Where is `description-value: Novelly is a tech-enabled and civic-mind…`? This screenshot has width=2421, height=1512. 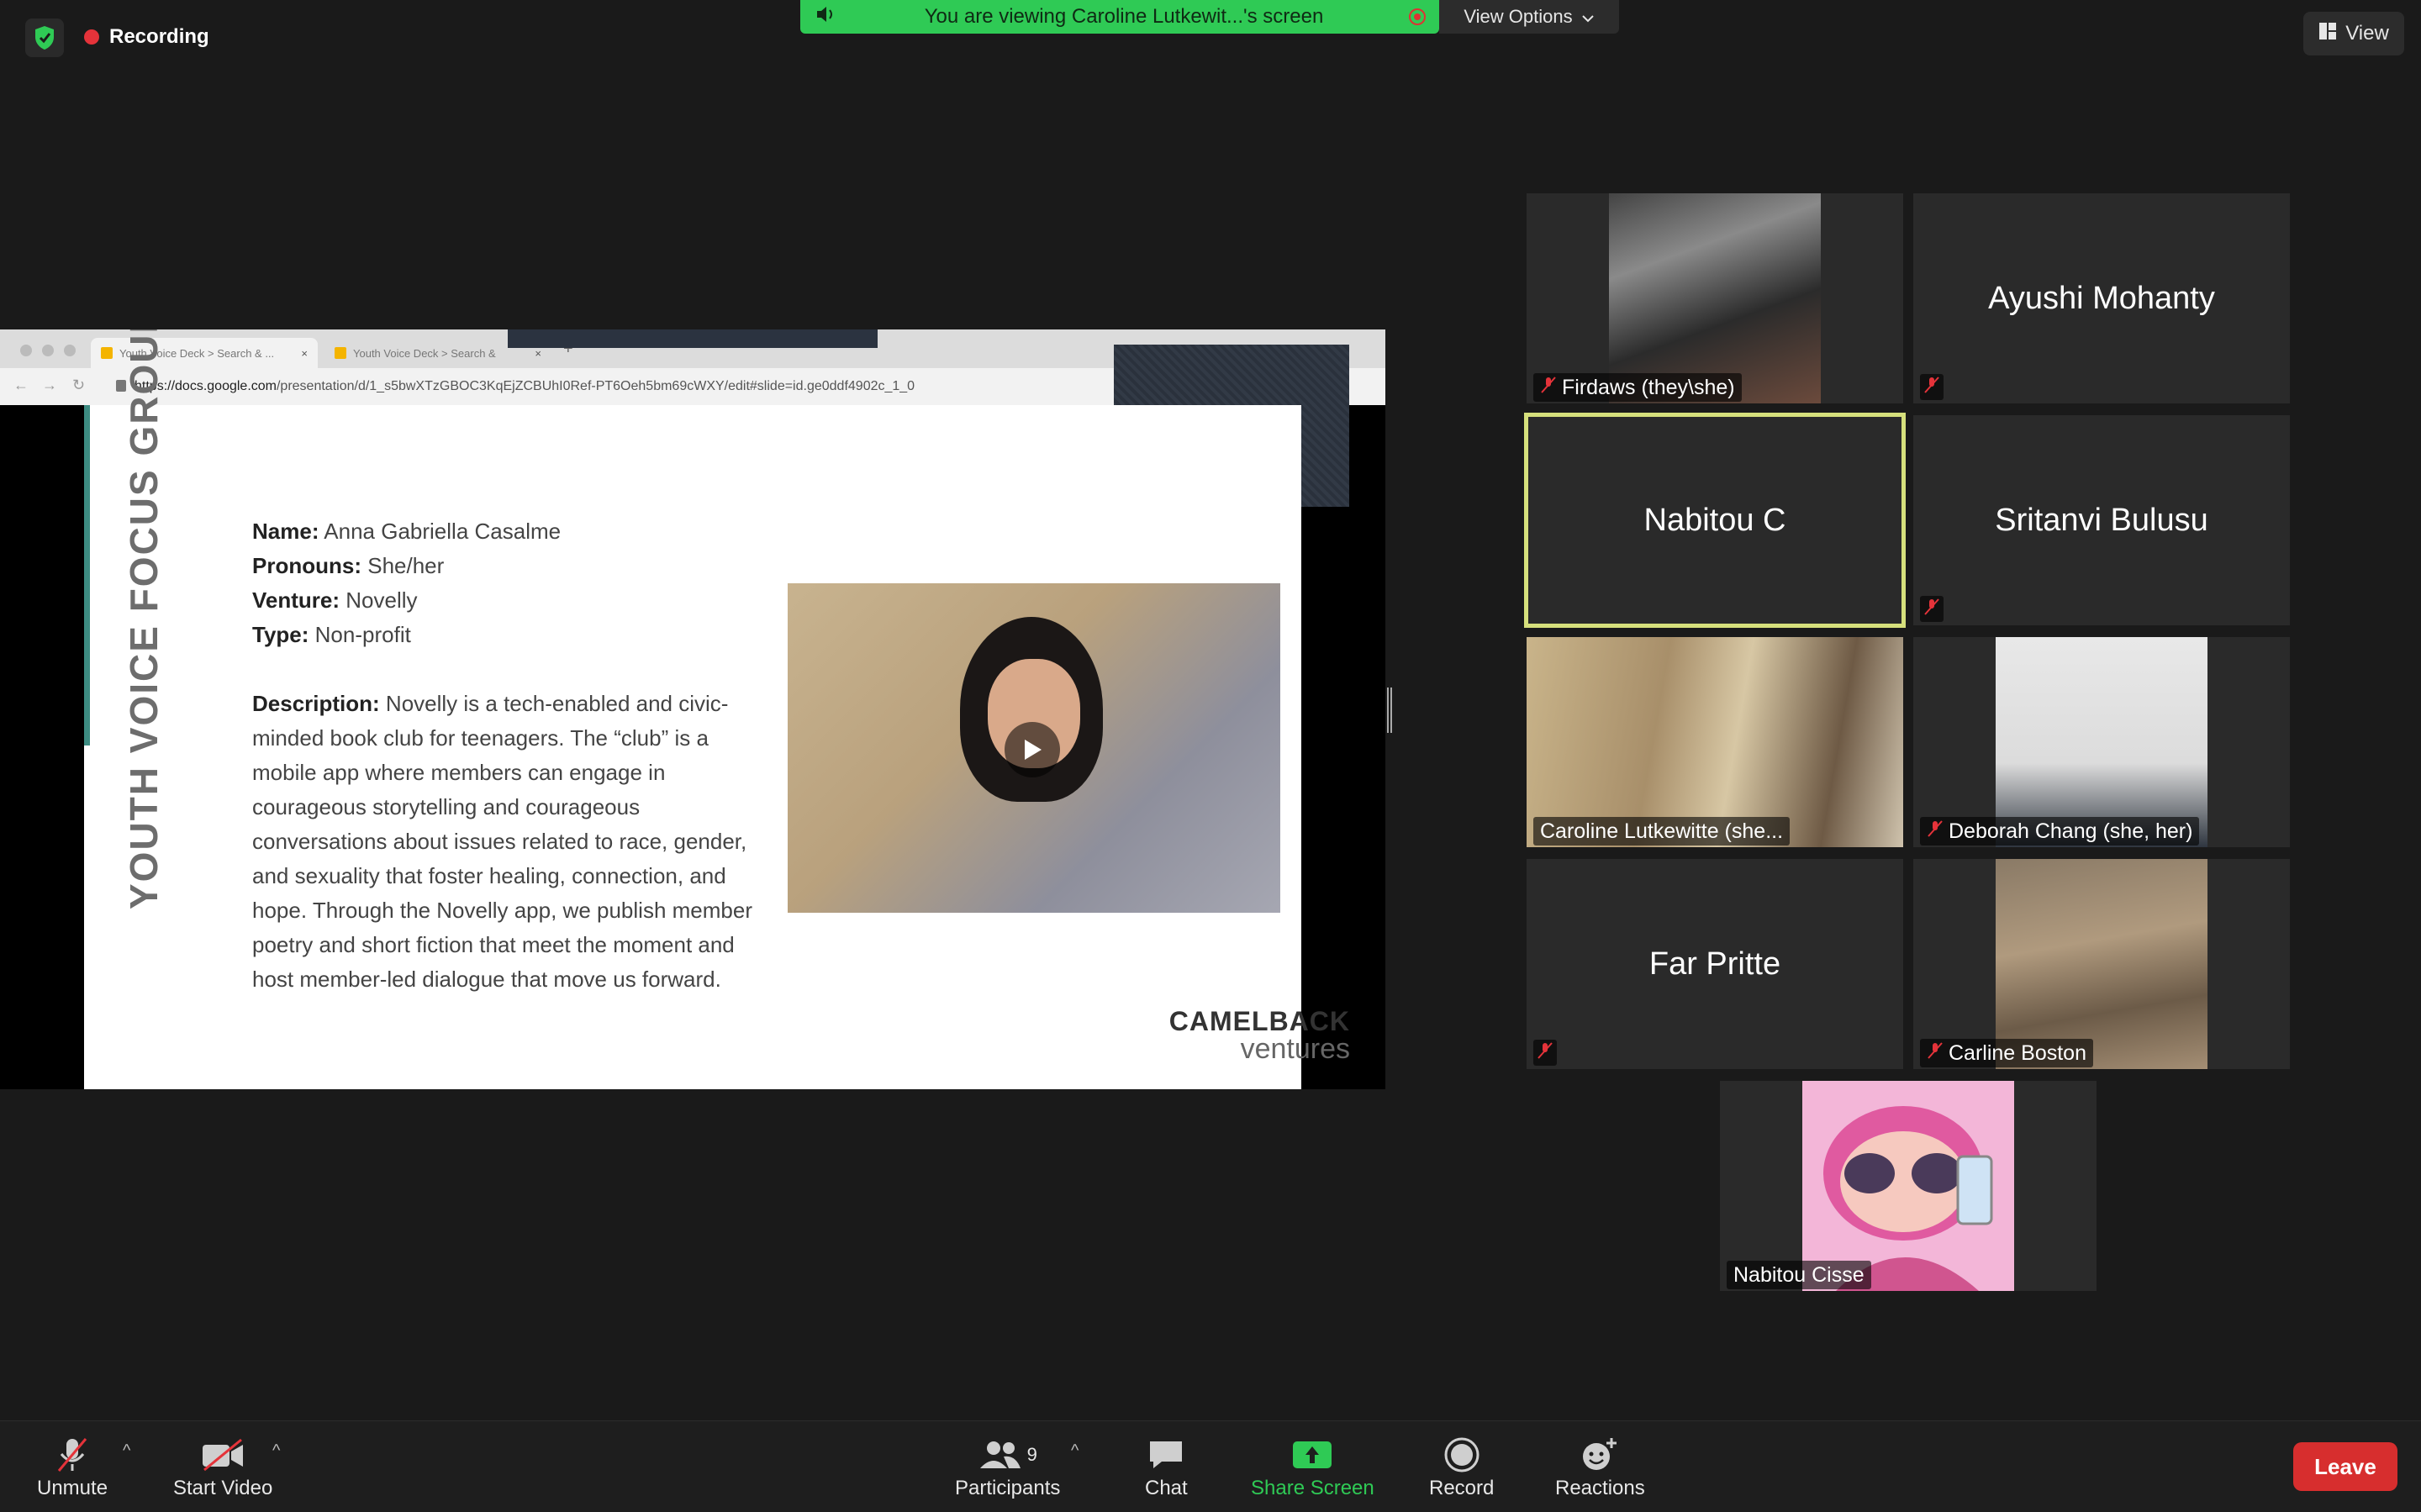
description-value: Novelly is a tech-enabled and civic-mind… is located at coordinates (502, 842).